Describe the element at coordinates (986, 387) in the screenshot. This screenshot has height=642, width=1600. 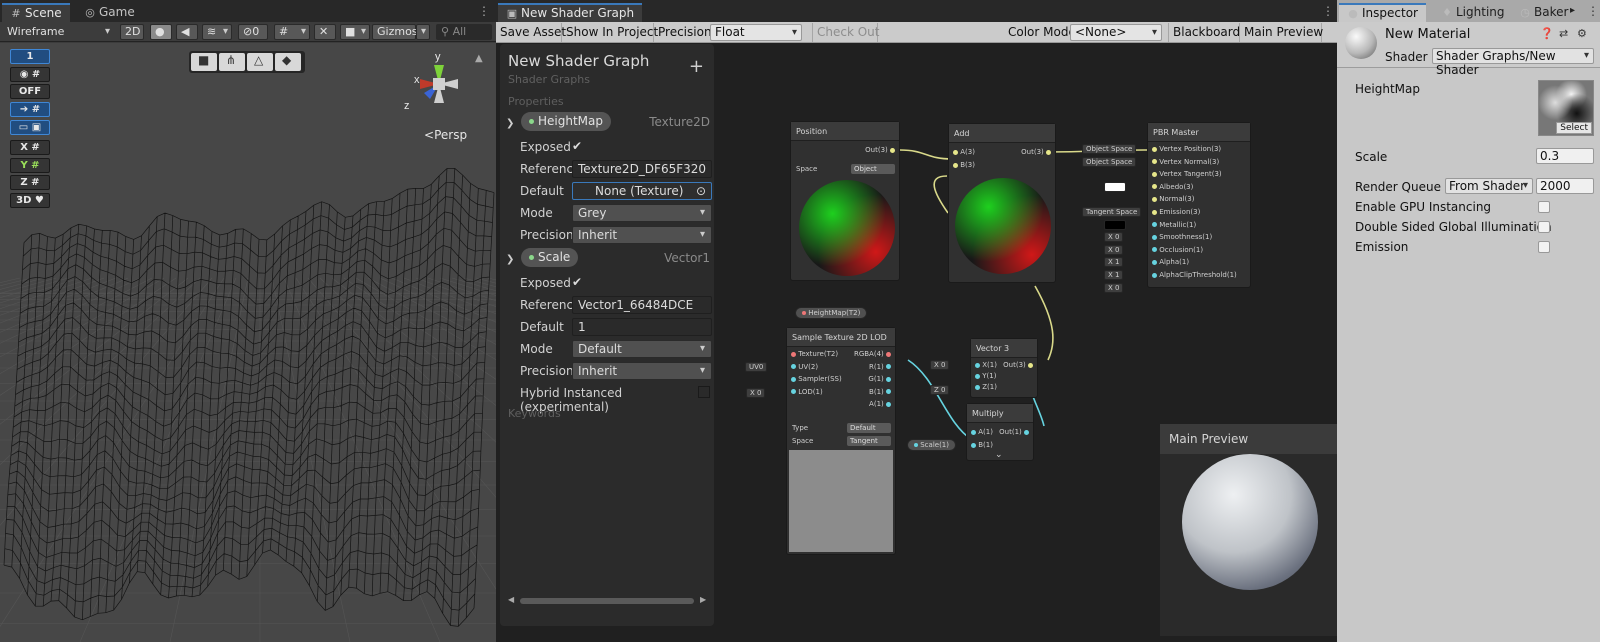
I see `port-z: Z(1)` at that location.